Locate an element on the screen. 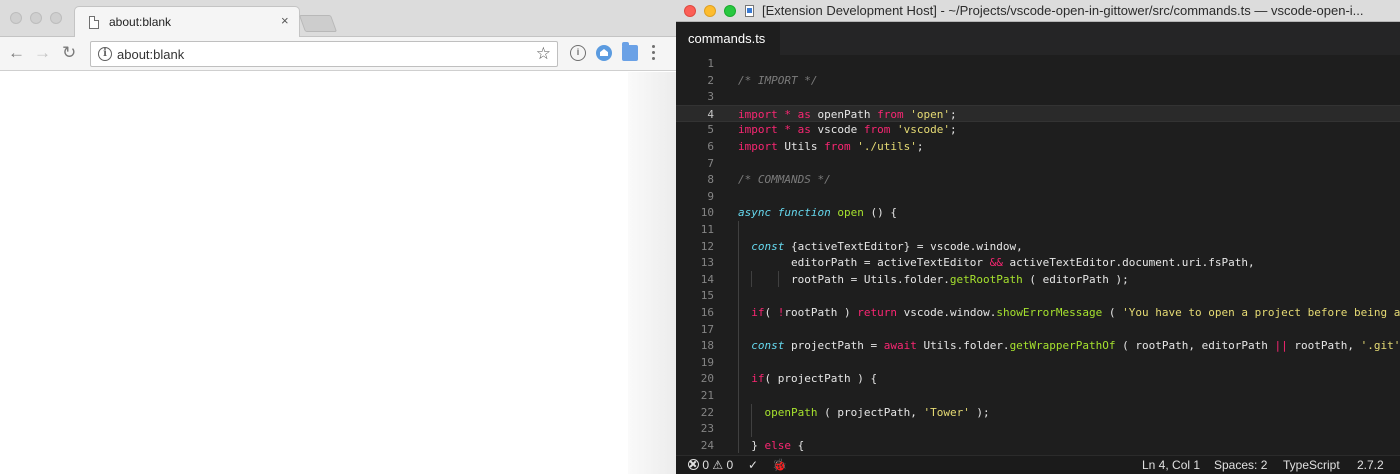  line-number: 13 is located at coordinates (707, 263).